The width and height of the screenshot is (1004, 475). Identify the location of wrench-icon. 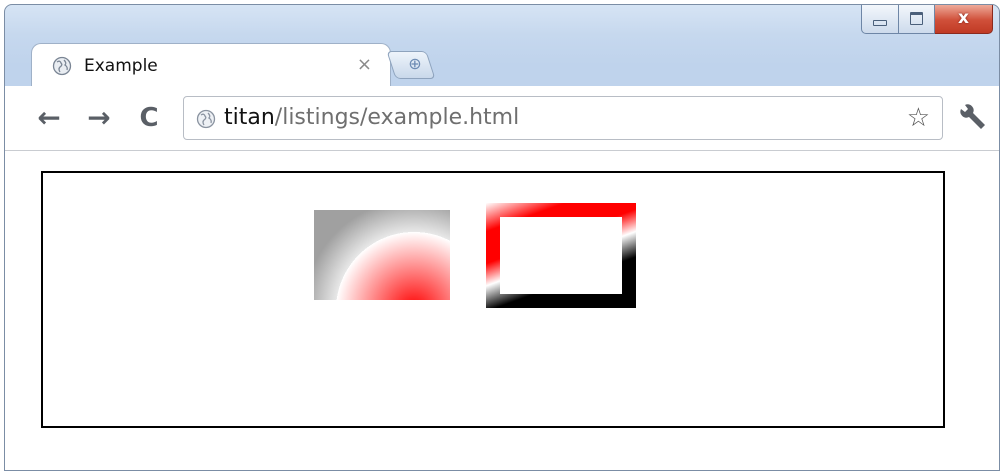
(972, 118).